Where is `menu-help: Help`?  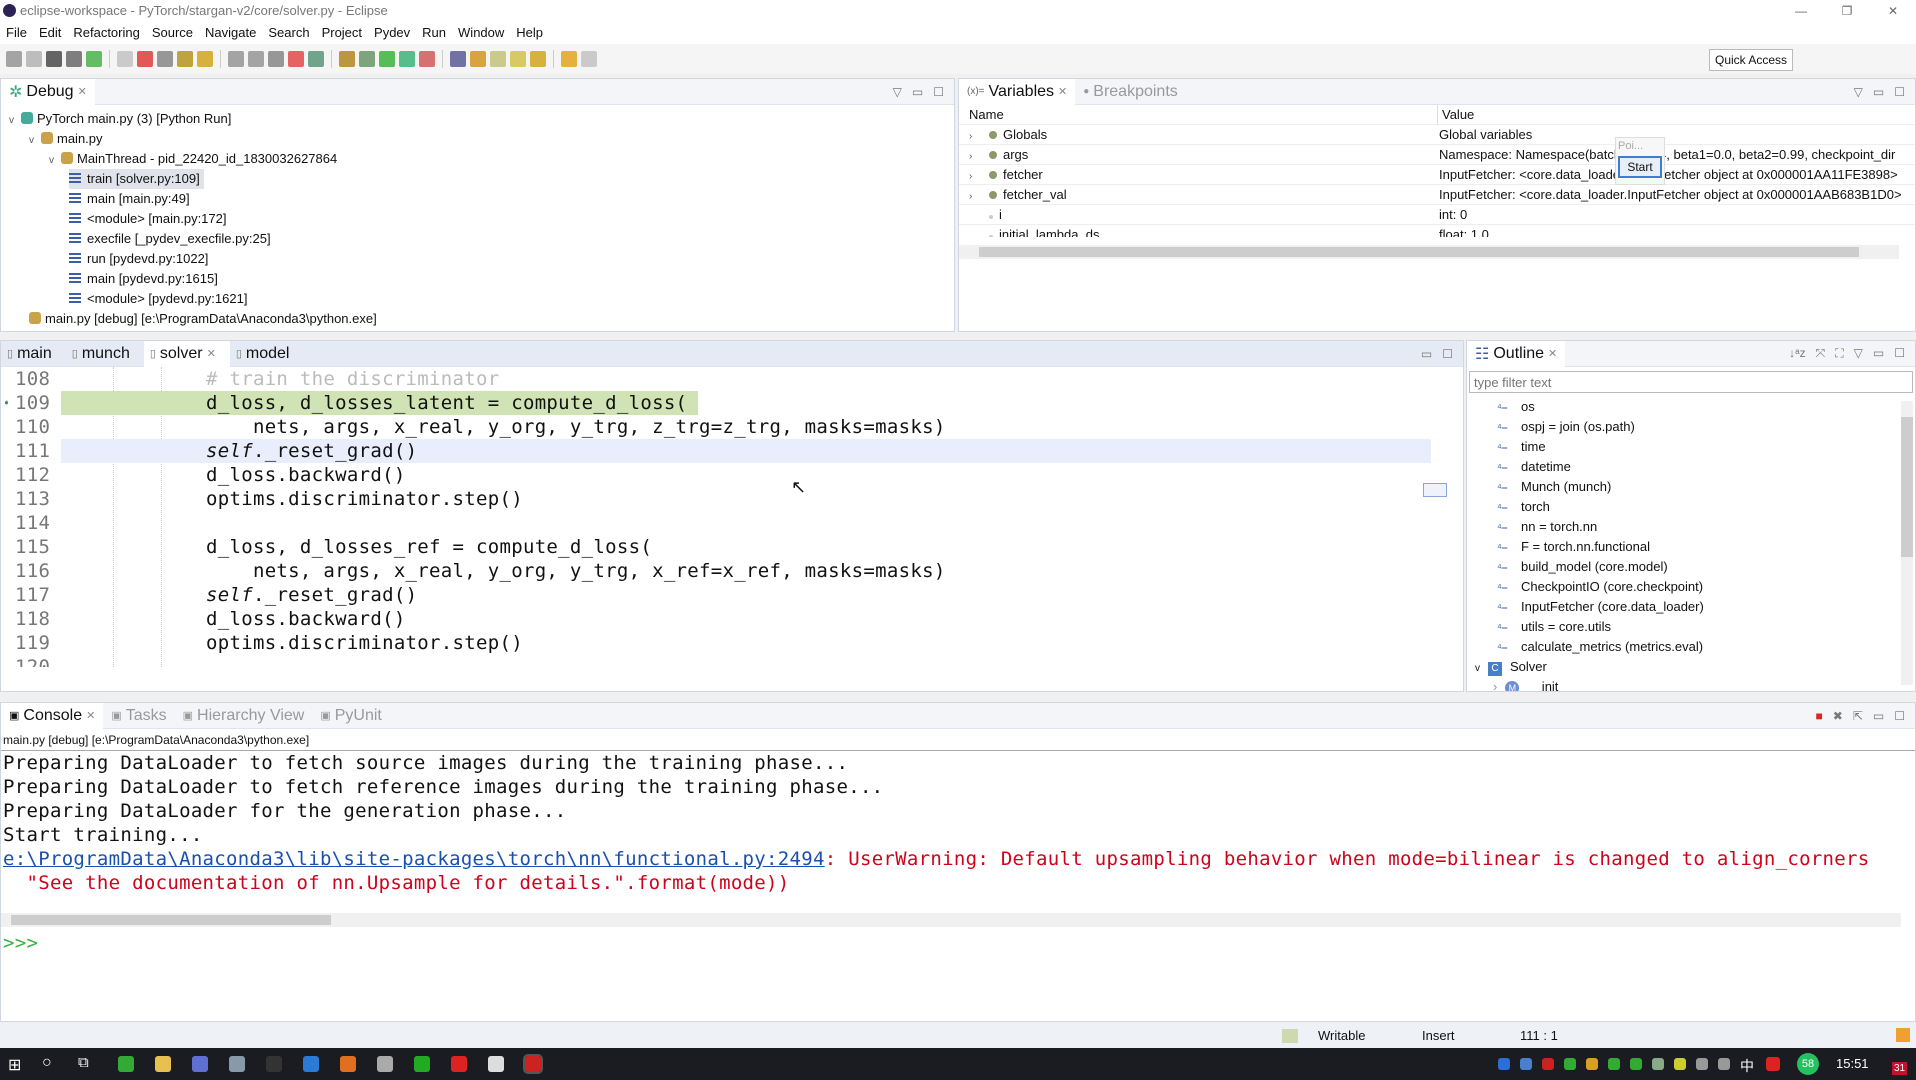 menu-help: Help is located at coordinates (529, 33).